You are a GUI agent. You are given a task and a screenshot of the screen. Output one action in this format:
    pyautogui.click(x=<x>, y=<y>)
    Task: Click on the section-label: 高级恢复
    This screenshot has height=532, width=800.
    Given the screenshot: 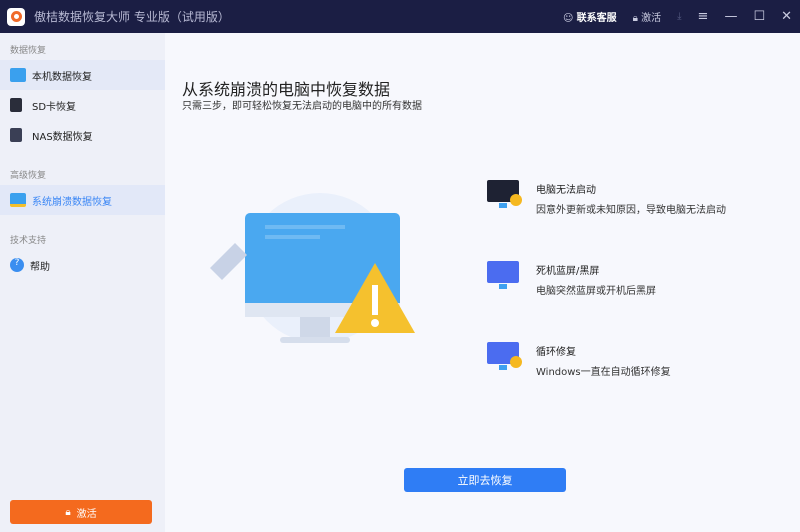 What is the action you would take?
    pyautogui.click(x=28, y=176)
    